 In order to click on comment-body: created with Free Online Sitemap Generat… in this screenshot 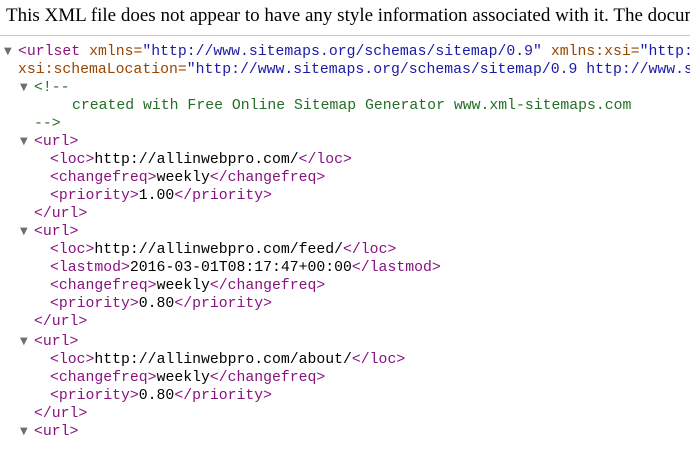, I will do `click(352, 106)`.